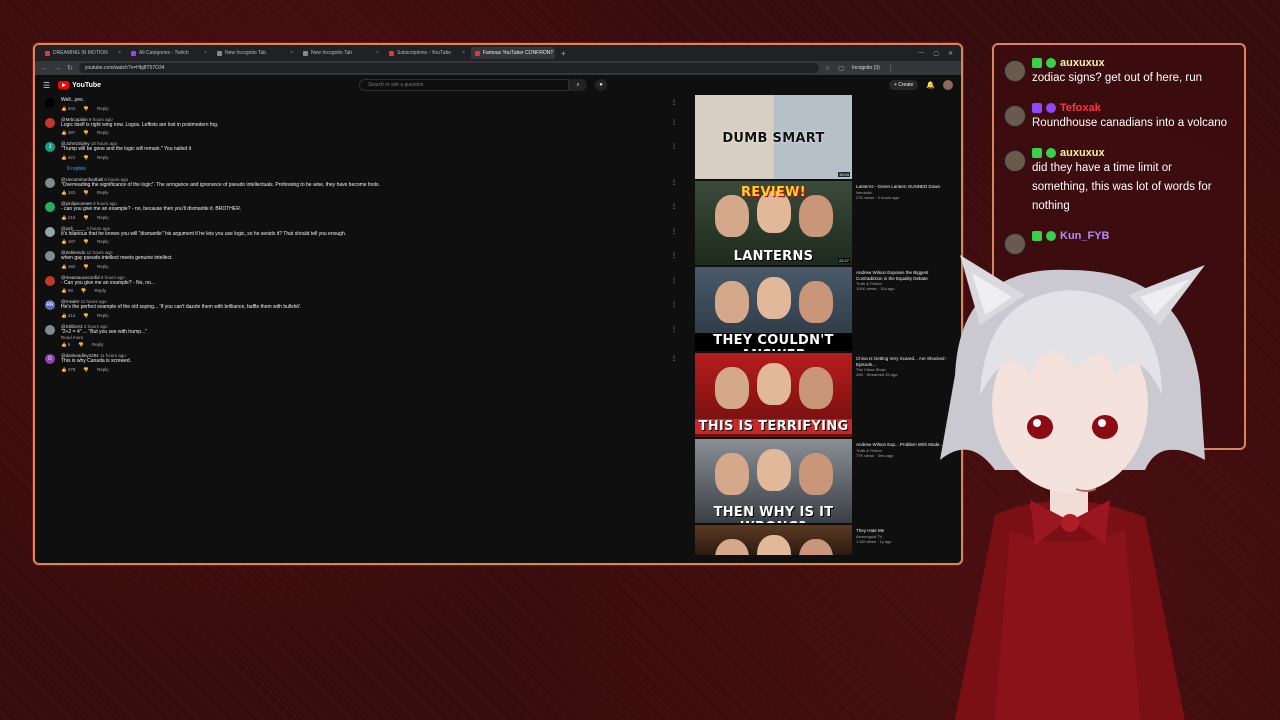  What do you see at coordinates (73, 228) in the screenshot?
I see `commenter-name: @jodi_____` at bounding box center [73, 228].